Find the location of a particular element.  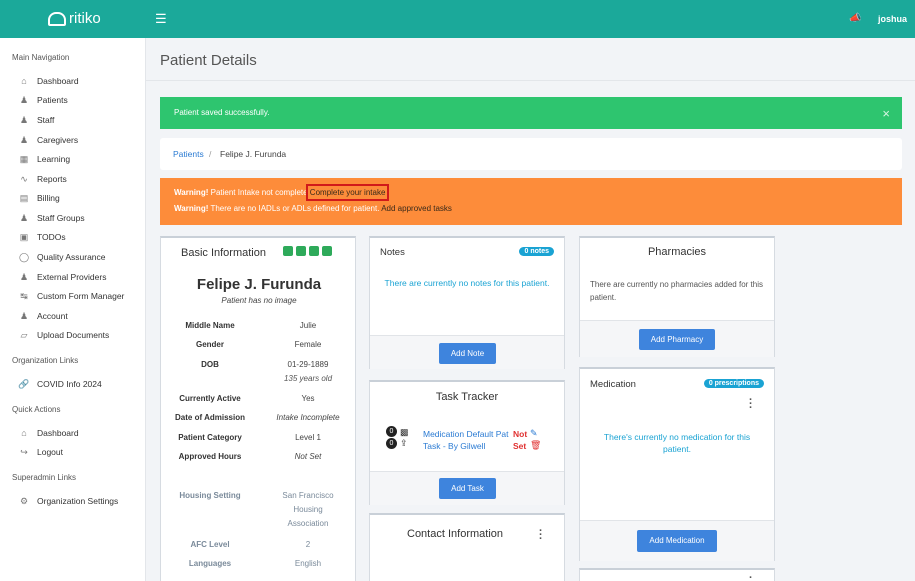

upload-icon: ⇪ is located at coordinates (404, 443).